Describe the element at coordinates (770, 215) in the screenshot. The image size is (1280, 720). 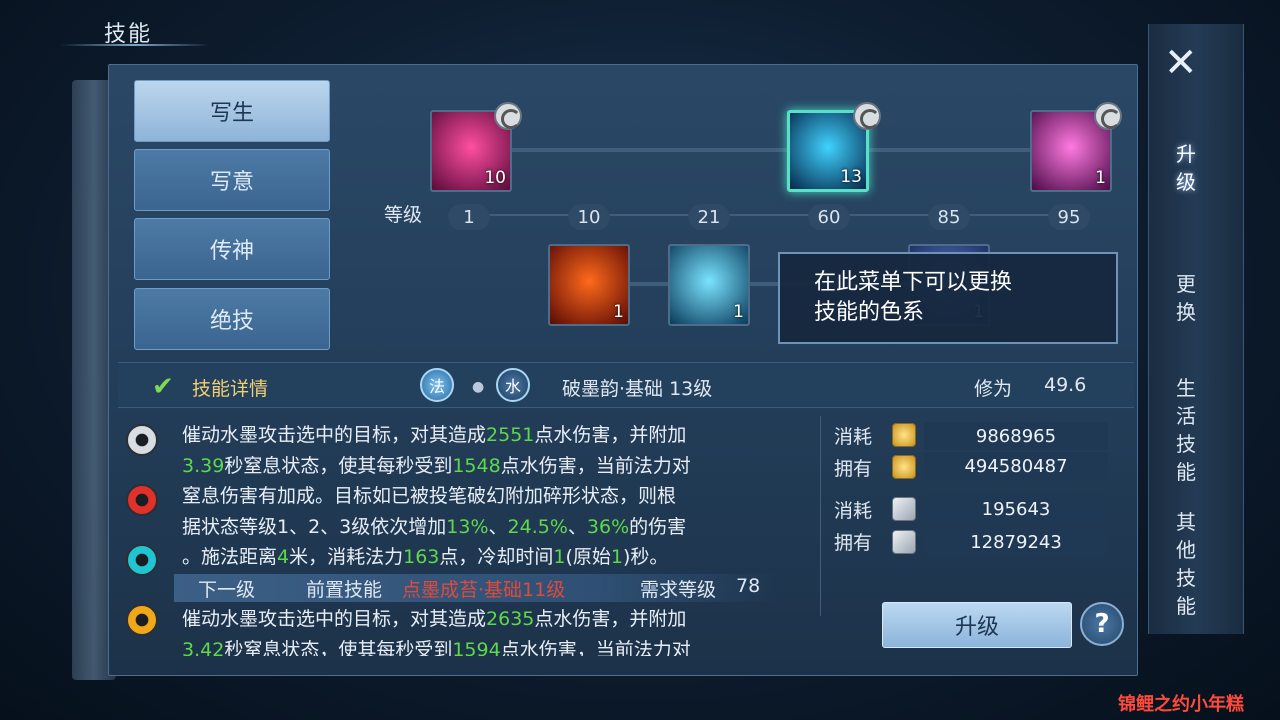
I see `tree-level-line` at that location.